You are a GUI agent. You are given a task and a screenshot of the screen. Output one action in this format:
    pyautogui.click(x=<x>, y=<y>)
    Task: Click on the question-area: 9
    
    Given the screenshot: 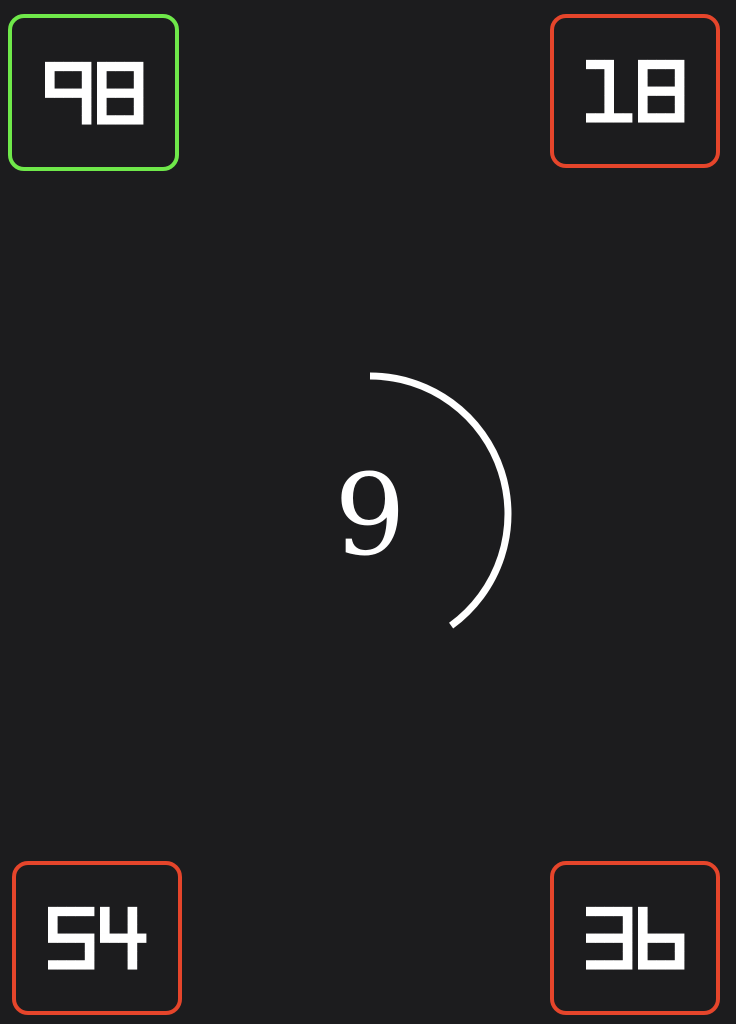 What is the action you would take?
    pyautogui.click(x=370, y=514)
    